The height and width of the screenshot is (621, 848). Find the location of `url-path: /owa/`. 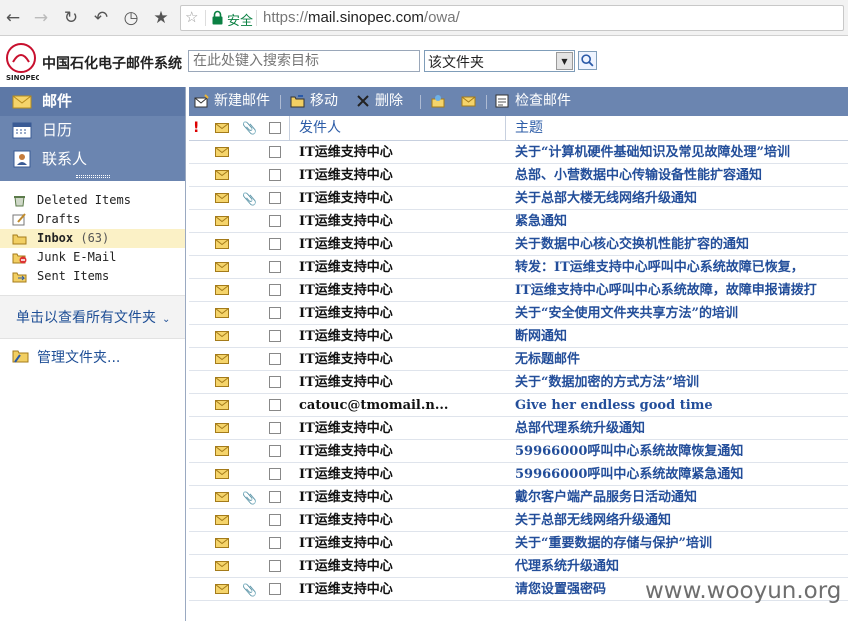

url-path: /owa/ is located at coordinates (441, 17).